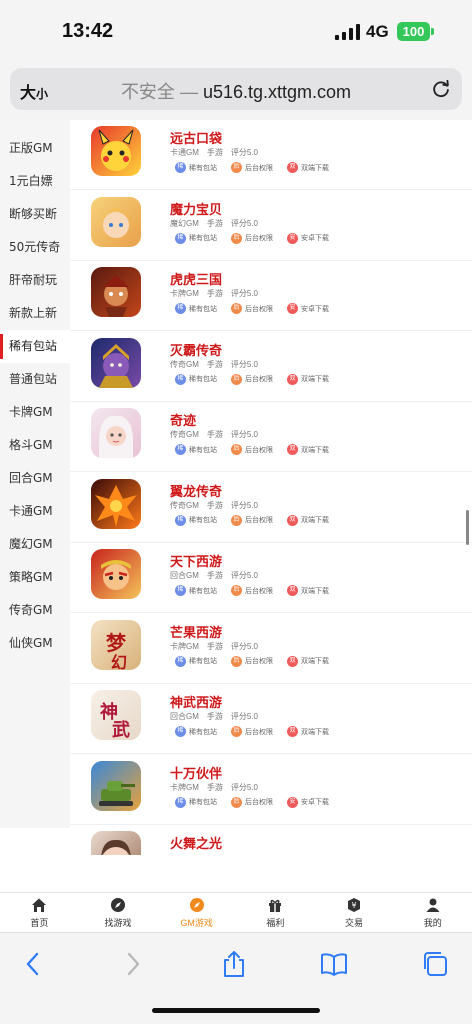  I want to click on share-icon, so click(234, 964).